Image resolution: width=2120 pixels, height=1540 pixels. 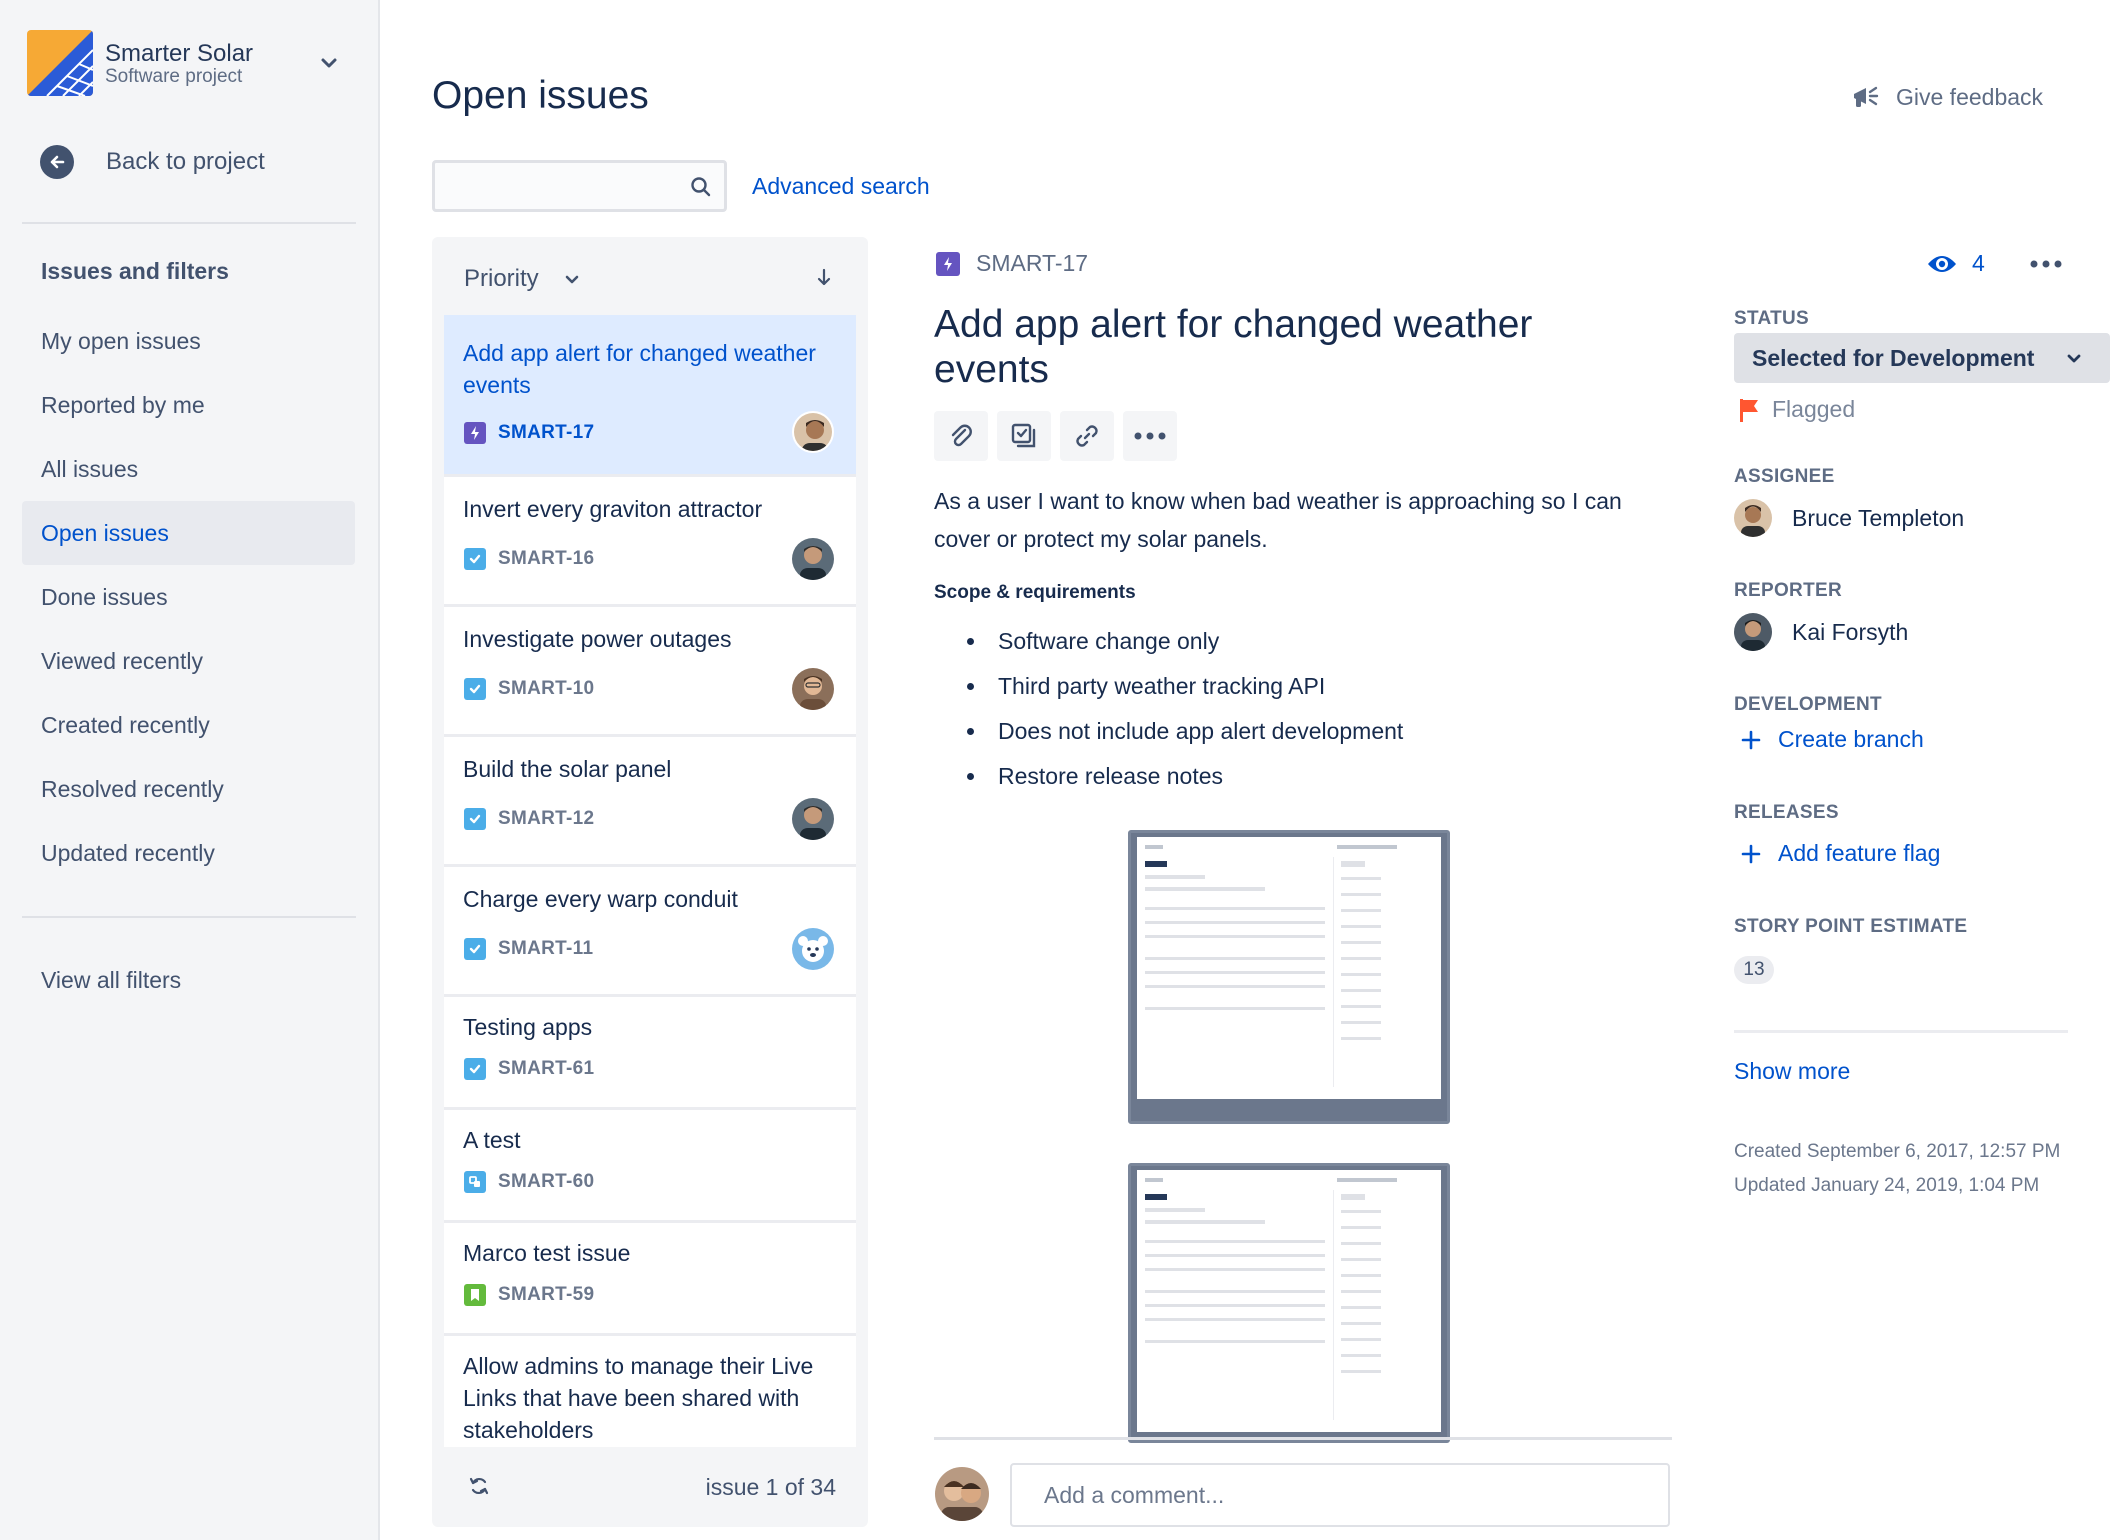 What do you see at coordinates (1754, 970) in the screenshot?
I see `story-points-badge: 13` at bounding box center [1754, 970].